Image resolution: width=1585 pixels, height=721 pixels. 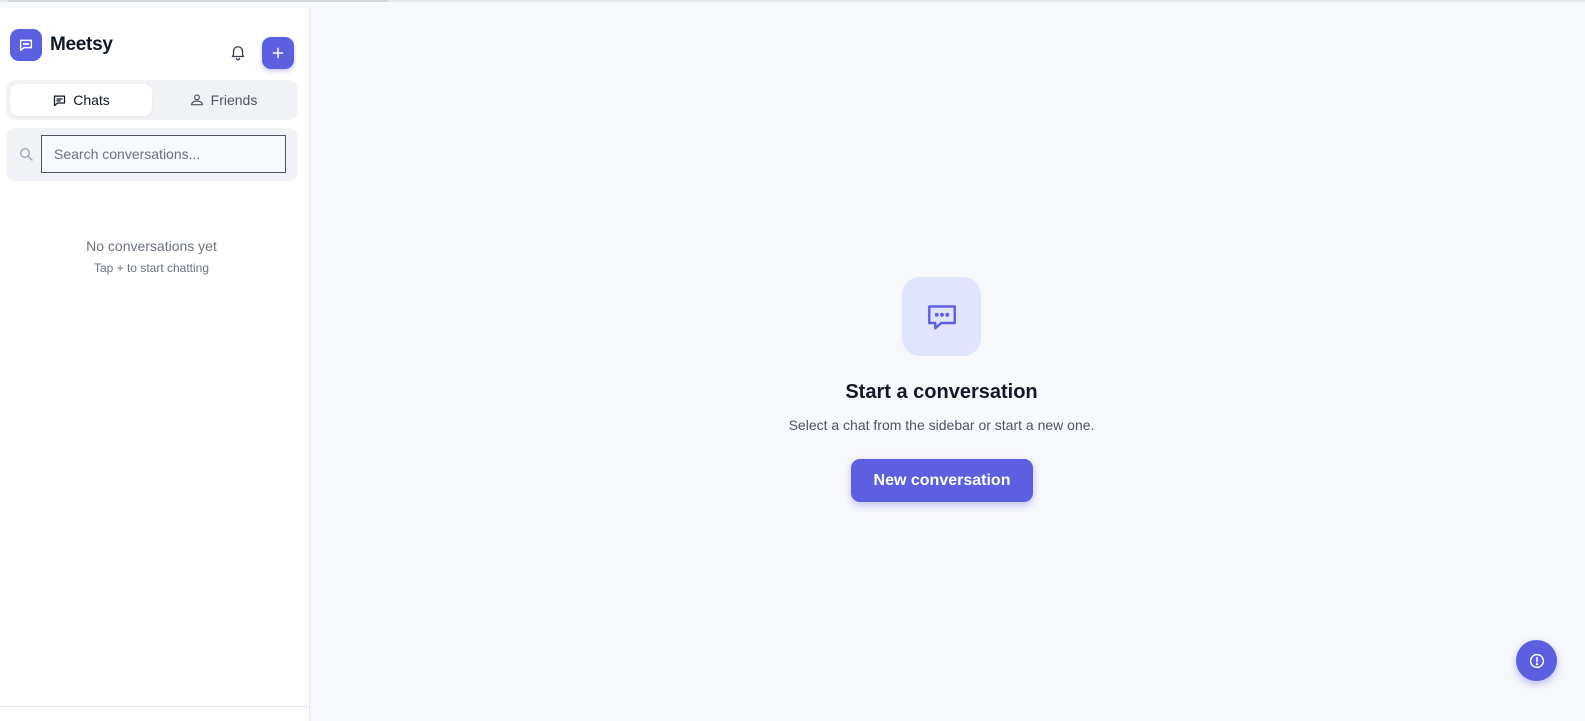 I want to click on tab-chats-label: Chats, so click(x=91, y=100).